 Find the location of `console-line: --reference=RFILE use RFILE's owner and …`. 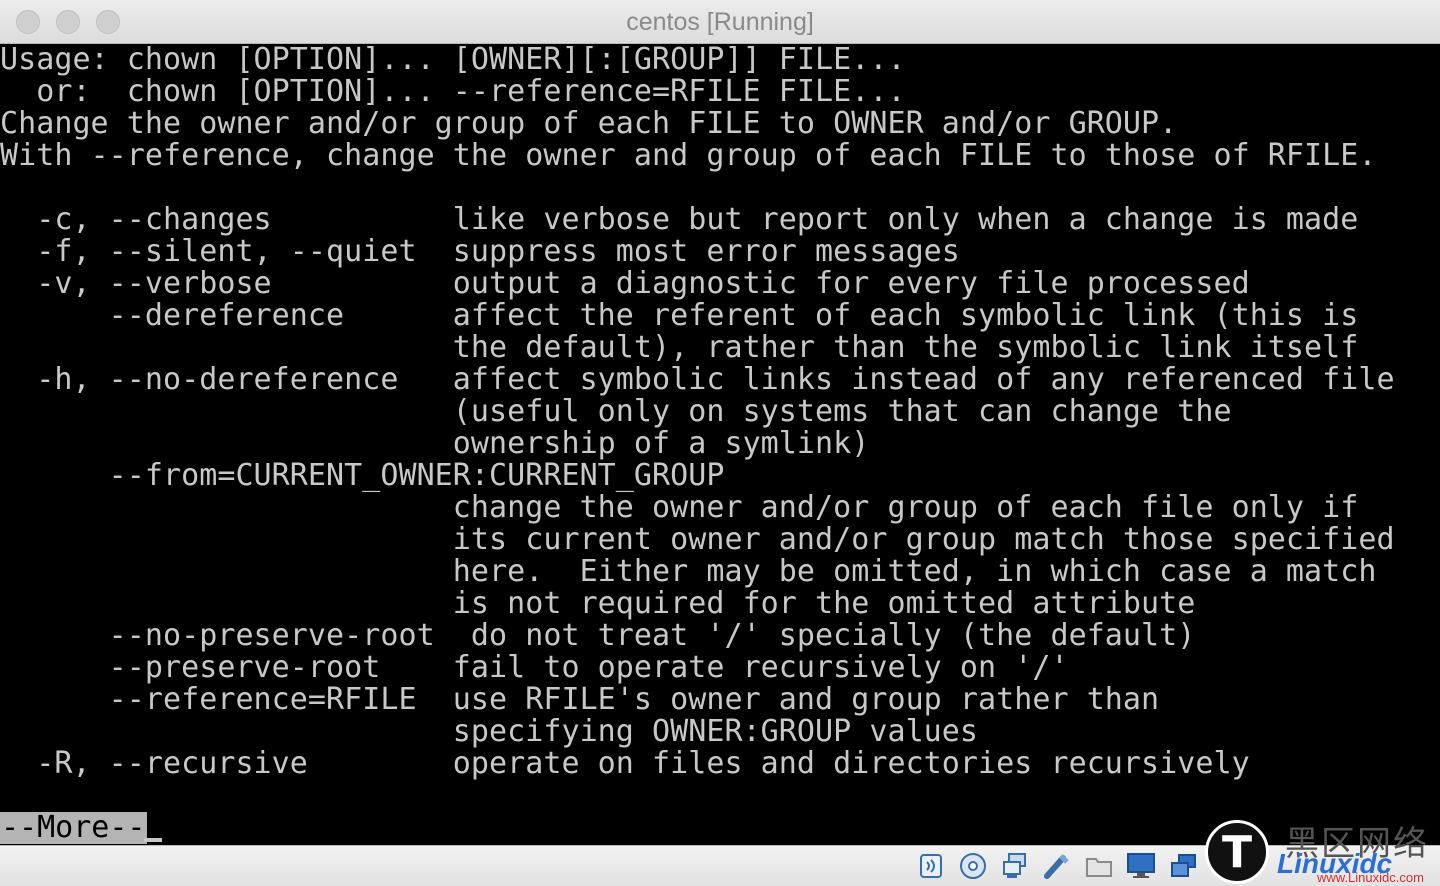

console-line: --reference=RFILE use RFILE's owner and … is located at coordinates (580, 699).